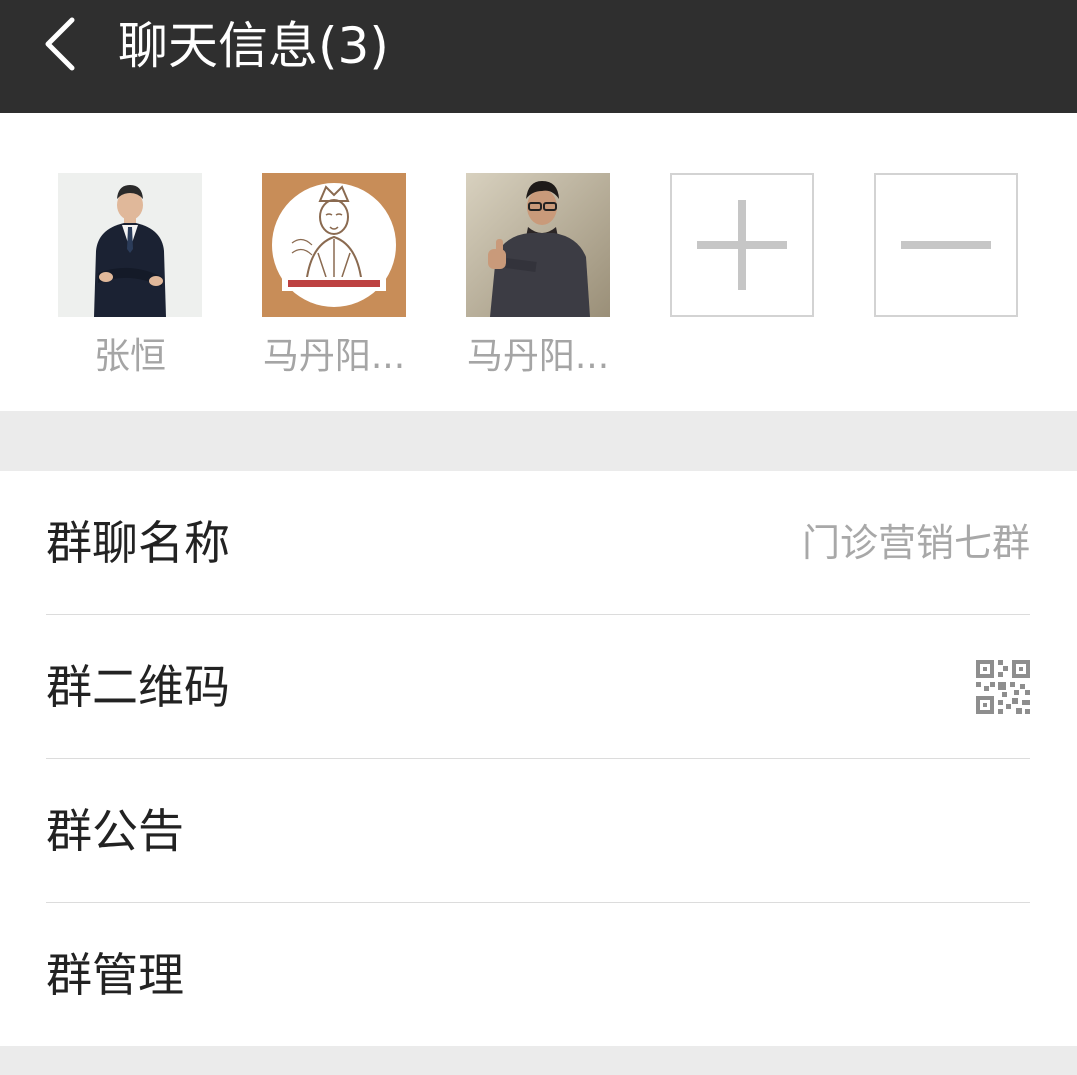  I want to click on group-qr-label: 群二维码, so click(138, 686).